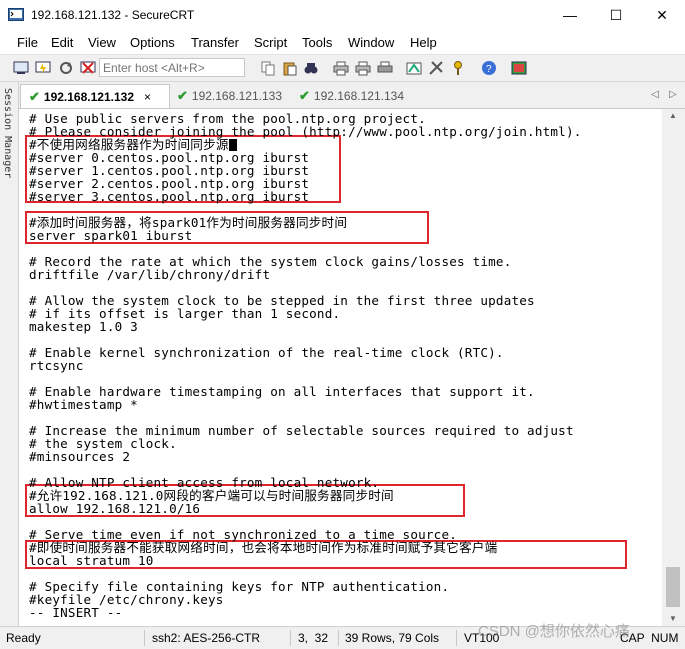 This screenshot has height=649, width=685. I want to click on terminal-line: #server 3.centos.pool.ntp.org iburst, so click(169, 196).